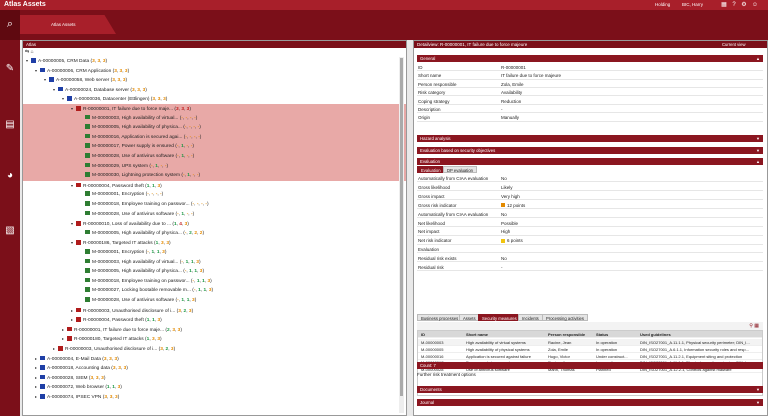  Describe the element at coordinates (214, 378) in the screenshot. I see `tree-node: ▸ A-00000028, SIEM (3, 3, 3)` at that location.